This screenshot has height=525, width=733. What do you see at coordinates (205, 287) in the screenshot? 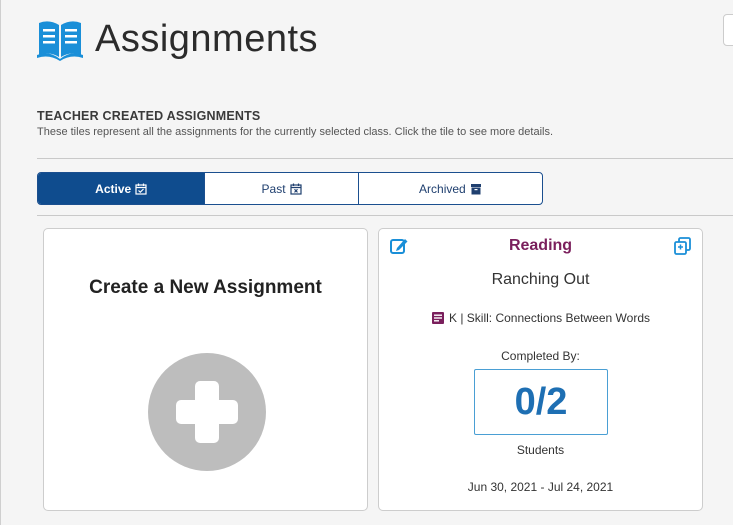
I see `create-assignment-title: Create a New Assignment` at bounding box center [205, 287].